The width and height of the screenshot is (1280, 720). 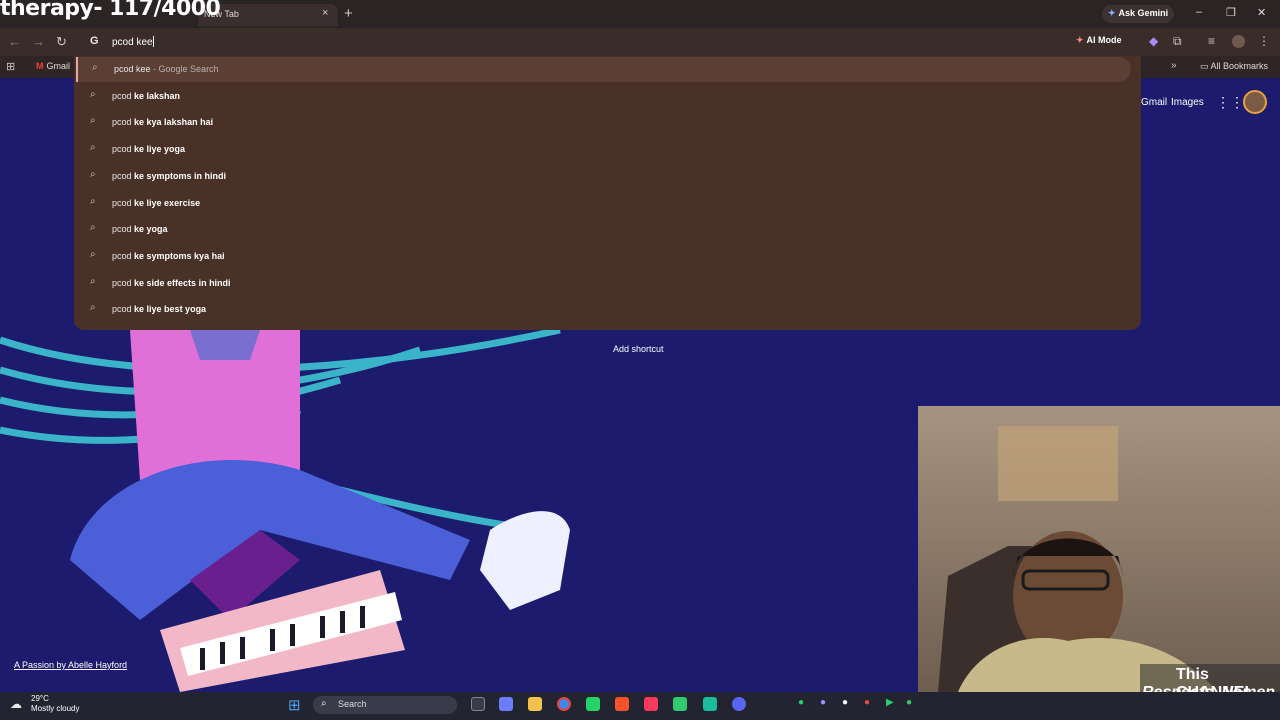 What do you see at coordinates (385, 705) in the screenshot?
I see `taskbar-search-box` at bounding box center [385, 705].